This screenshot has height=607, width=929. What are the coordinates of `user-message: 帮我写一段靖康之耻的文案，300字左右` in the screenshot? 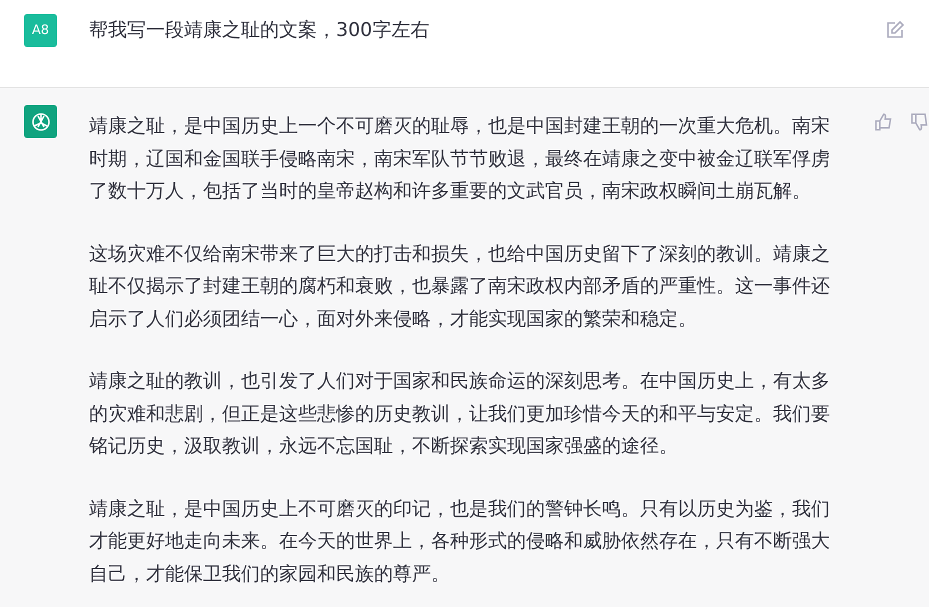 It's located at (259, 30).